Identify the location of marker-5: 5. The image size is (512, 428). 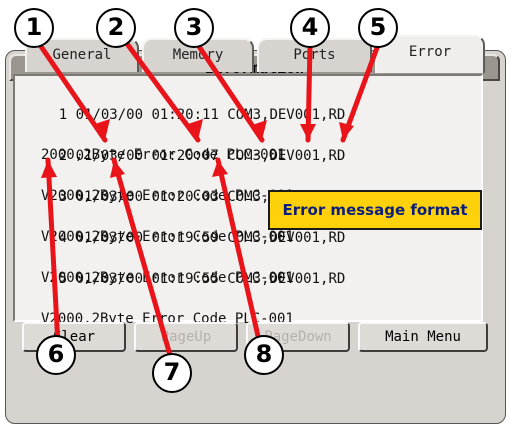
(378, 28).